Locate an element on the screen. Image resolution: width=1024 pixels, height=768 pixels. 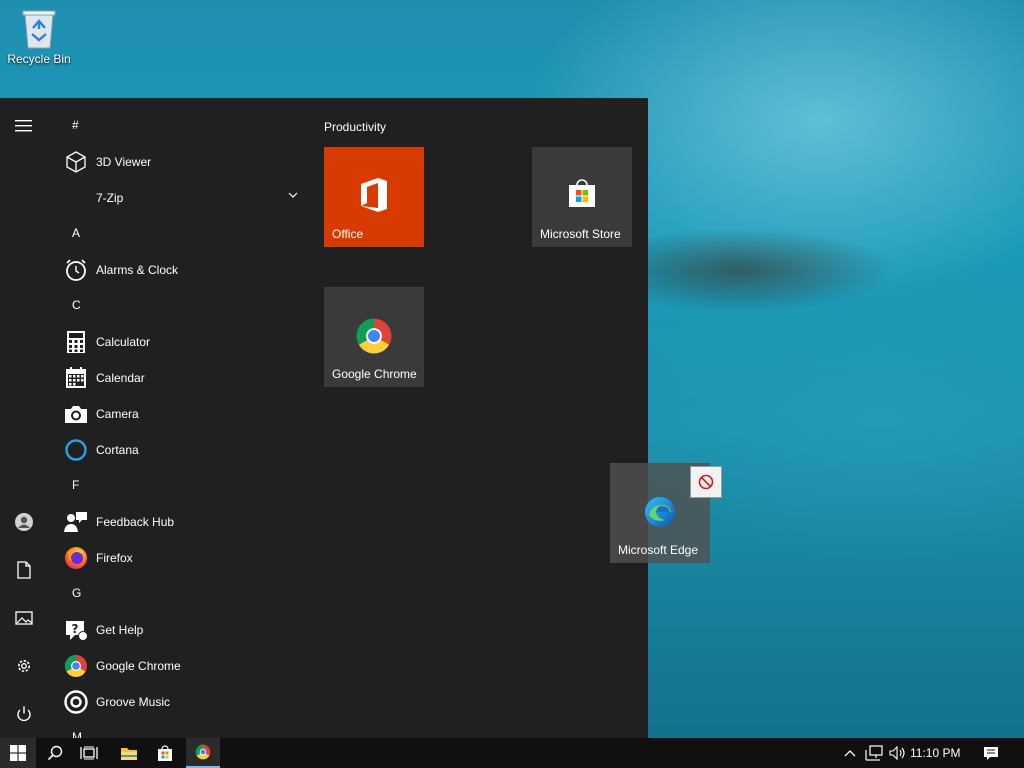
section-header-g: G is located at coordinates (184, 594).